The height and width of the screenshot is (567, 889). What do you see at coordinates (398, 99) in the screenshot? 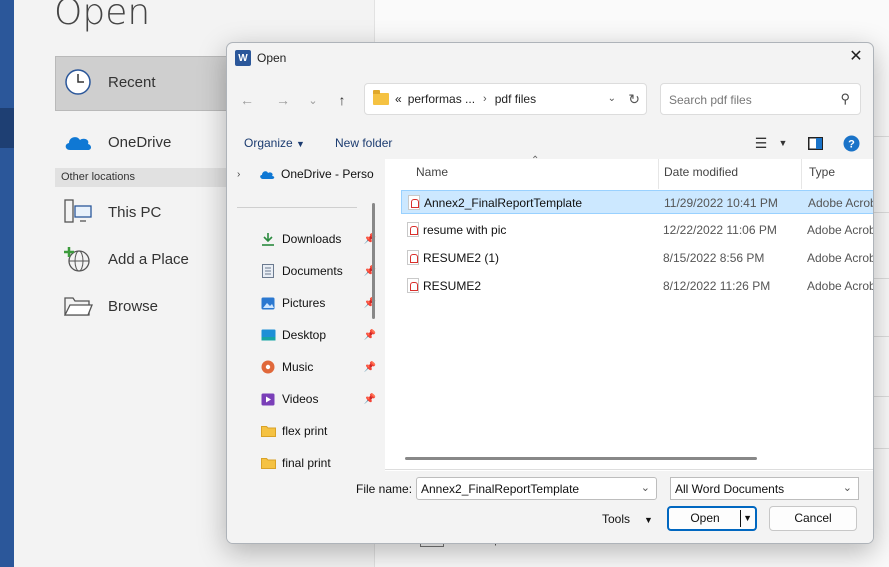
I see `address-overflow: «` at bounding box center [398, 99].